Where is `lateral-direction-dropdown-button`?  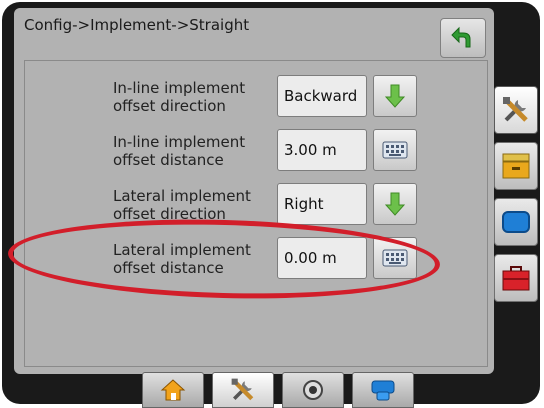
lateral-direction-dropdown-button is located at coordinates (395, 204).